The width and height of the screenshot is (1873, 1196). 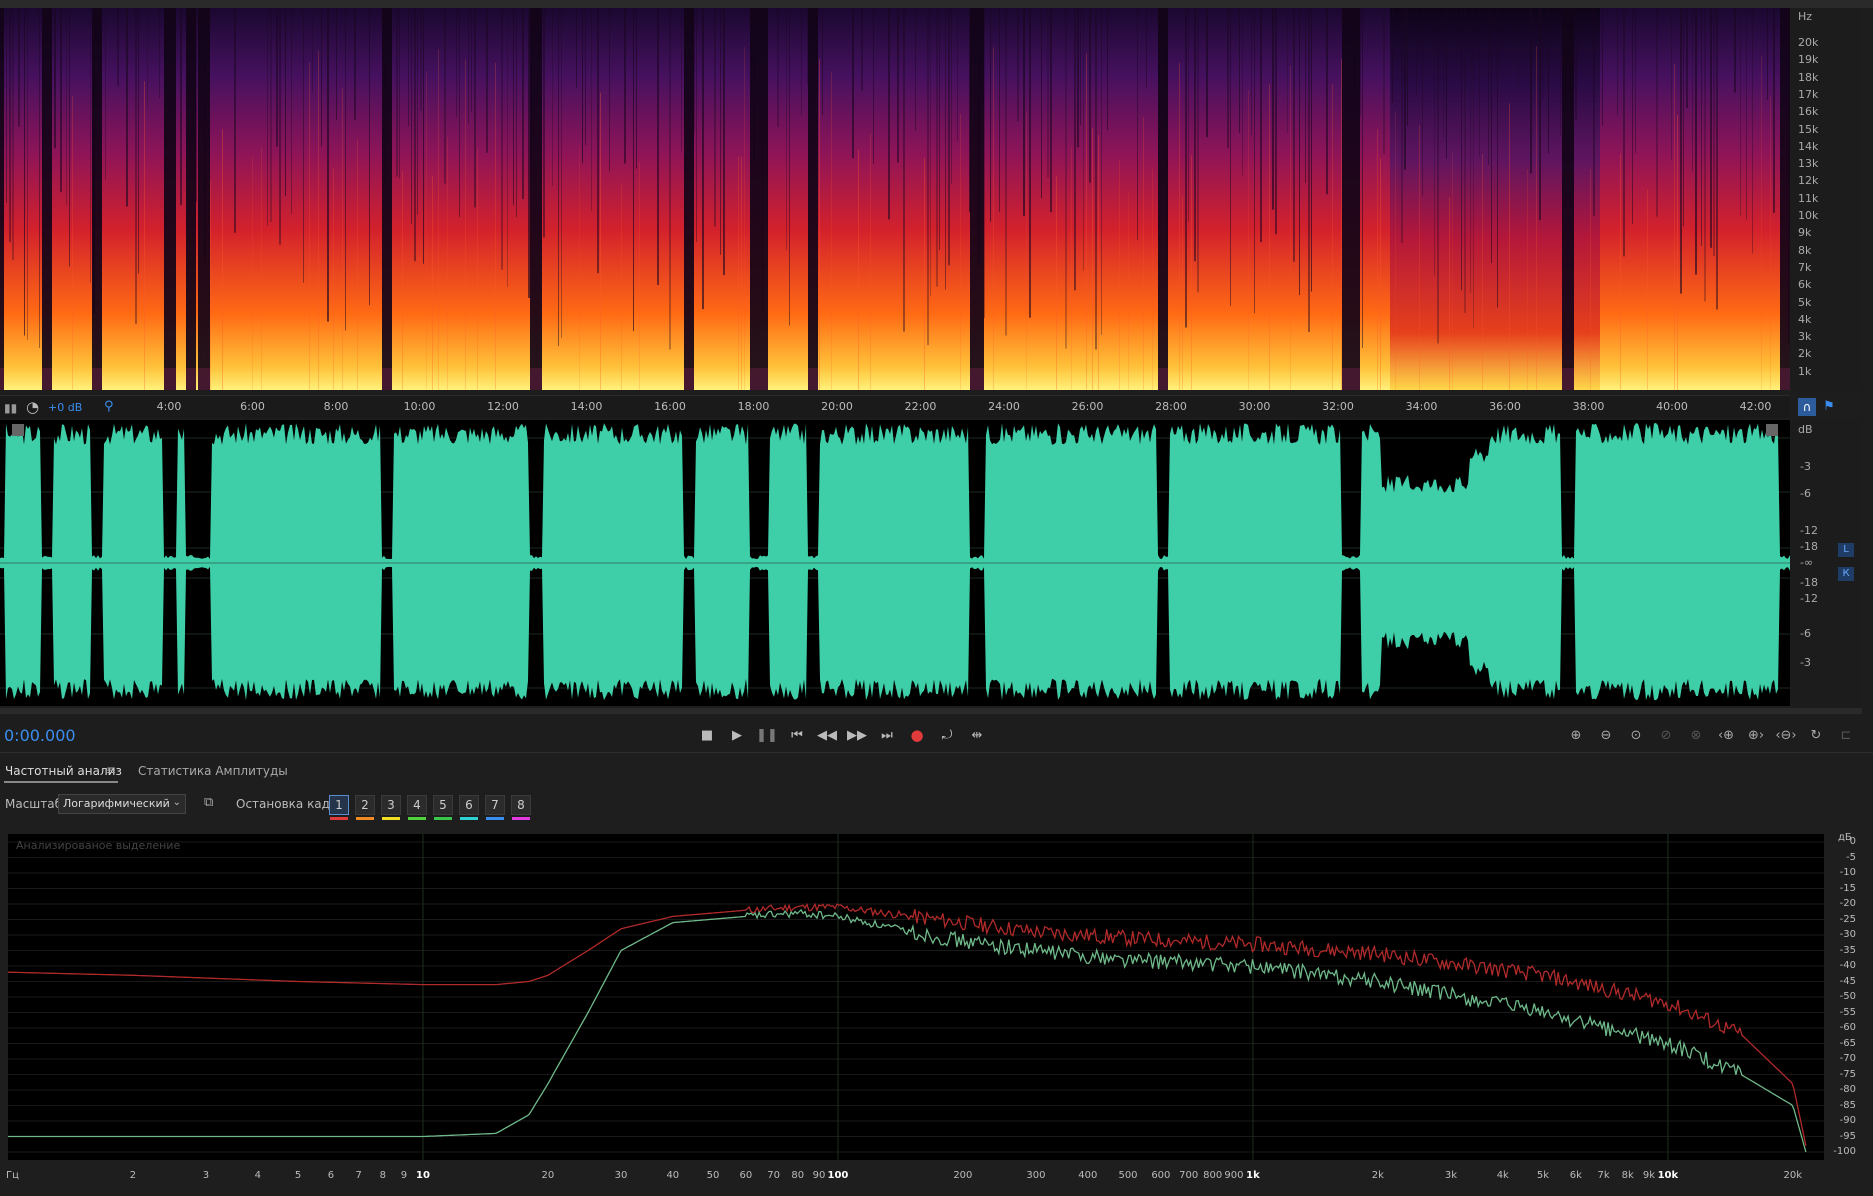 I want to click on channel-right-toggle: К, so click(x=1846, y=574).